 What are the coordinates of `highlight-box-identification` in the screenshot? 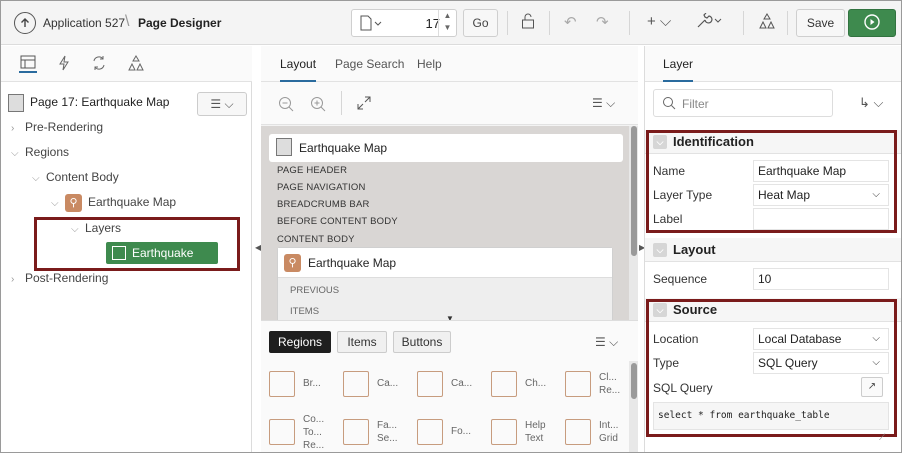 It's located at (771, 181).